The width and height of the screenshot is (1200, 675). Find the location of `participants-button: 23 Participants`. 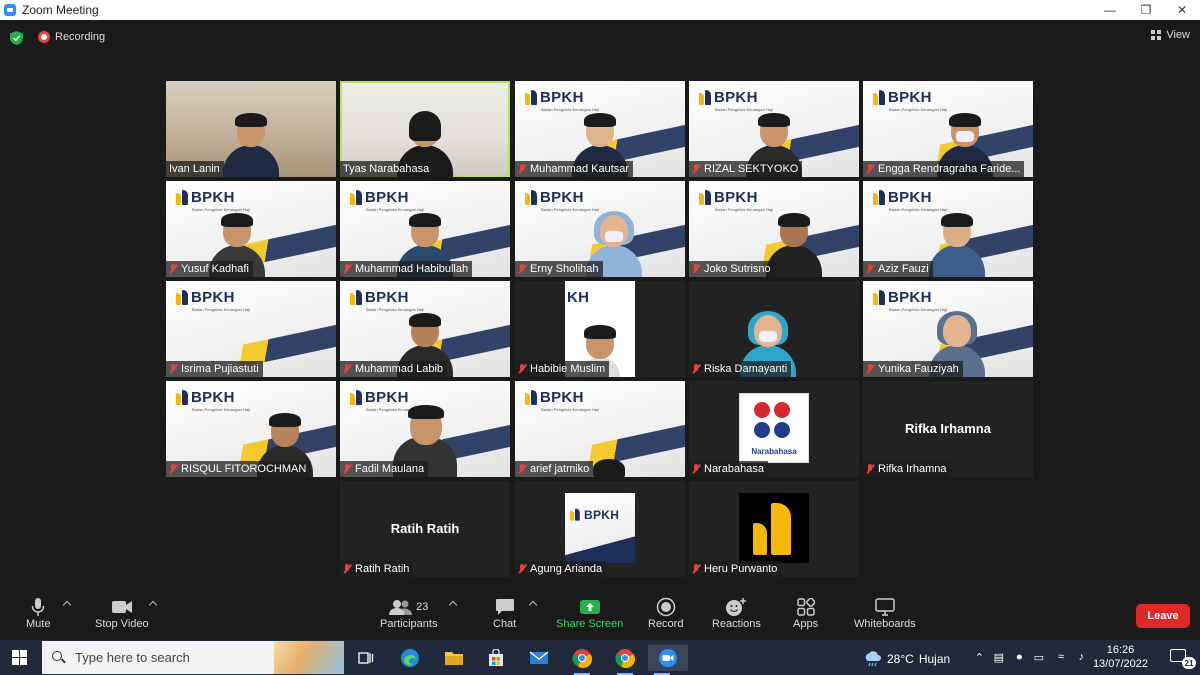

participants-button: 23 Participants is located at coordinates (408, 613).